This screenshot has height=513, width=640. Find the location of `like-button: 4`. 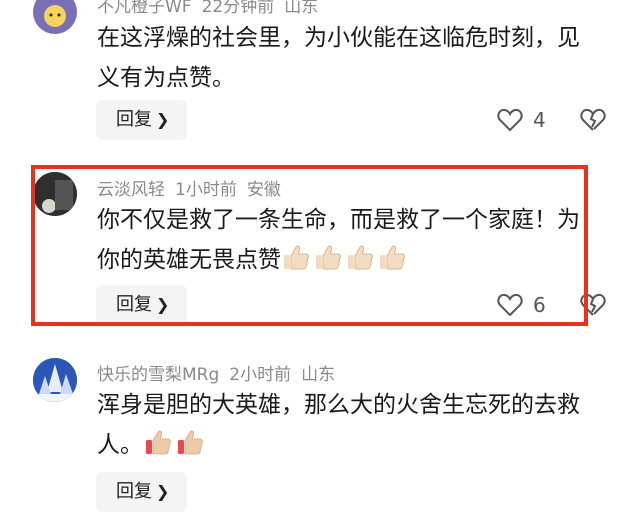

like-button: 4 is located at coordinates (527, 120).